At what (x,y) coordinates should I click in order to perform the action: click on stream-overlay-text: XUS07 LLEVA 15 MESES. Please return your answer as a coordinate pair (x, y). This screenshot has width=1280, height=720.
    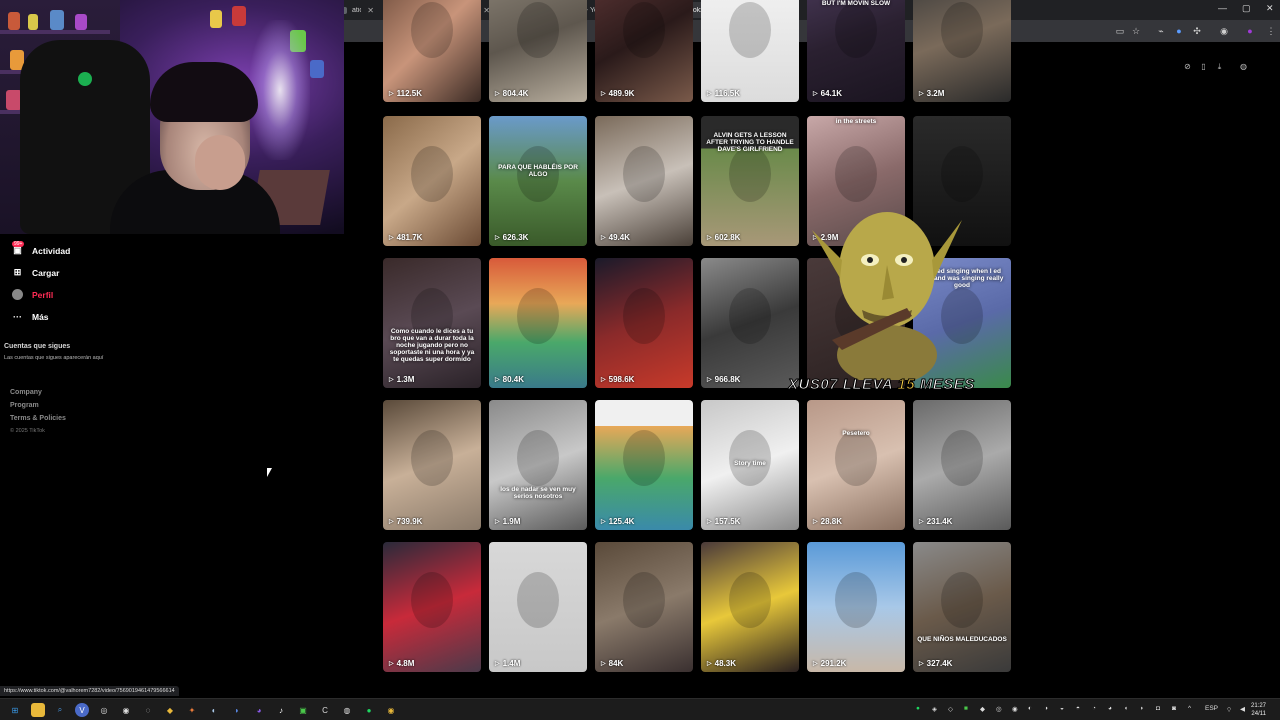
    Looking at the image, I should click on (880, 385).